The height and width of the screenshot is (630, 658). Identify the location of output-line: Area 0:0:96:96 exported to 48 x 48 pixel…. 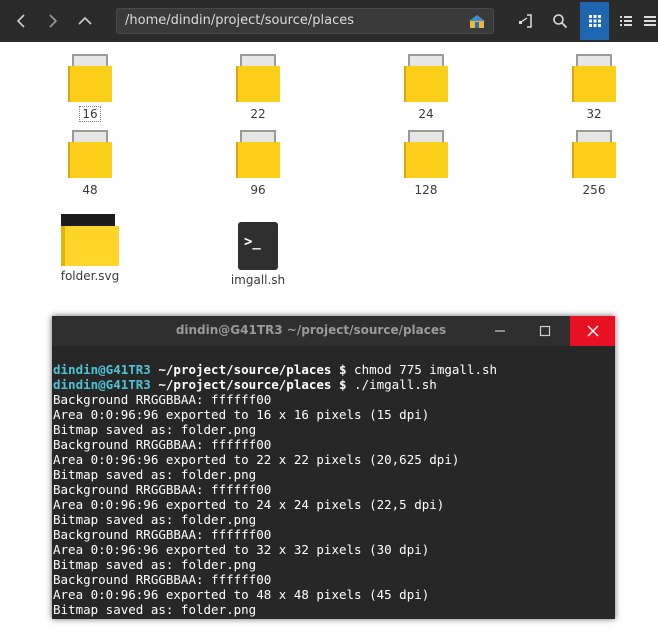
(241, 594).